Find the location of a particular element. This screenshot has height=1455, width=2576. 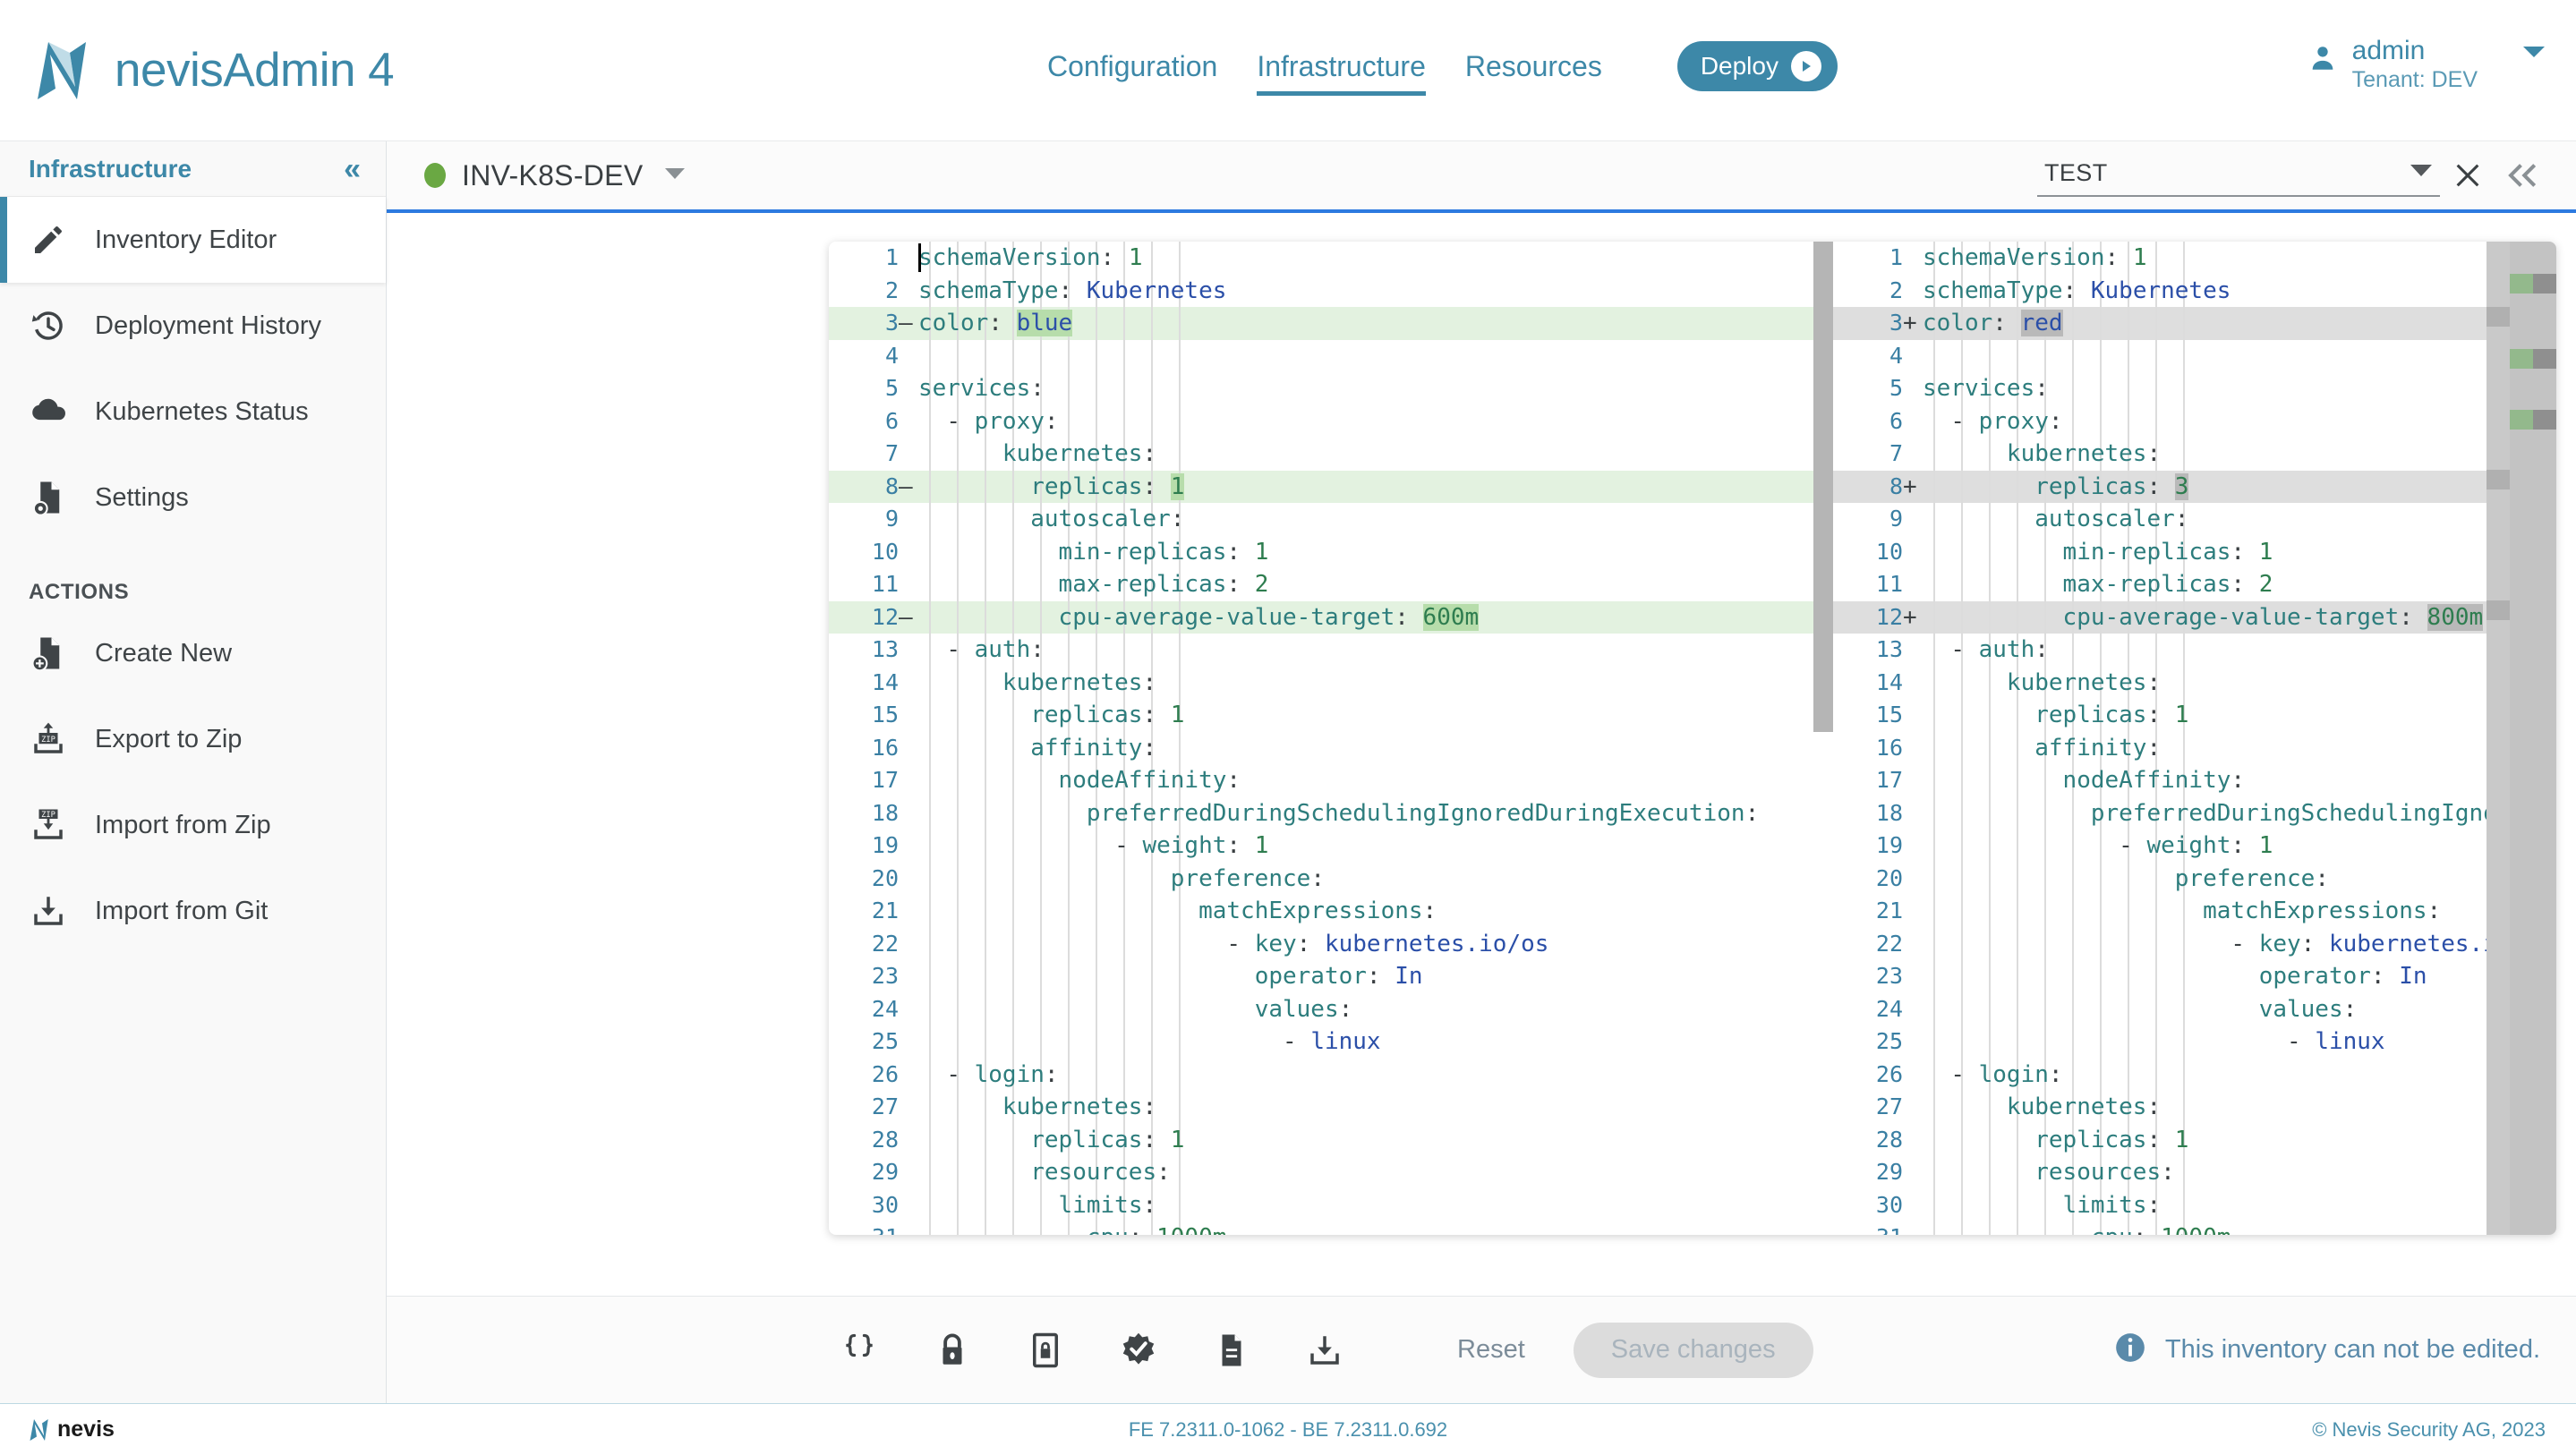

sidebar-item-settings: Settings is located at coordinates (193, 497).